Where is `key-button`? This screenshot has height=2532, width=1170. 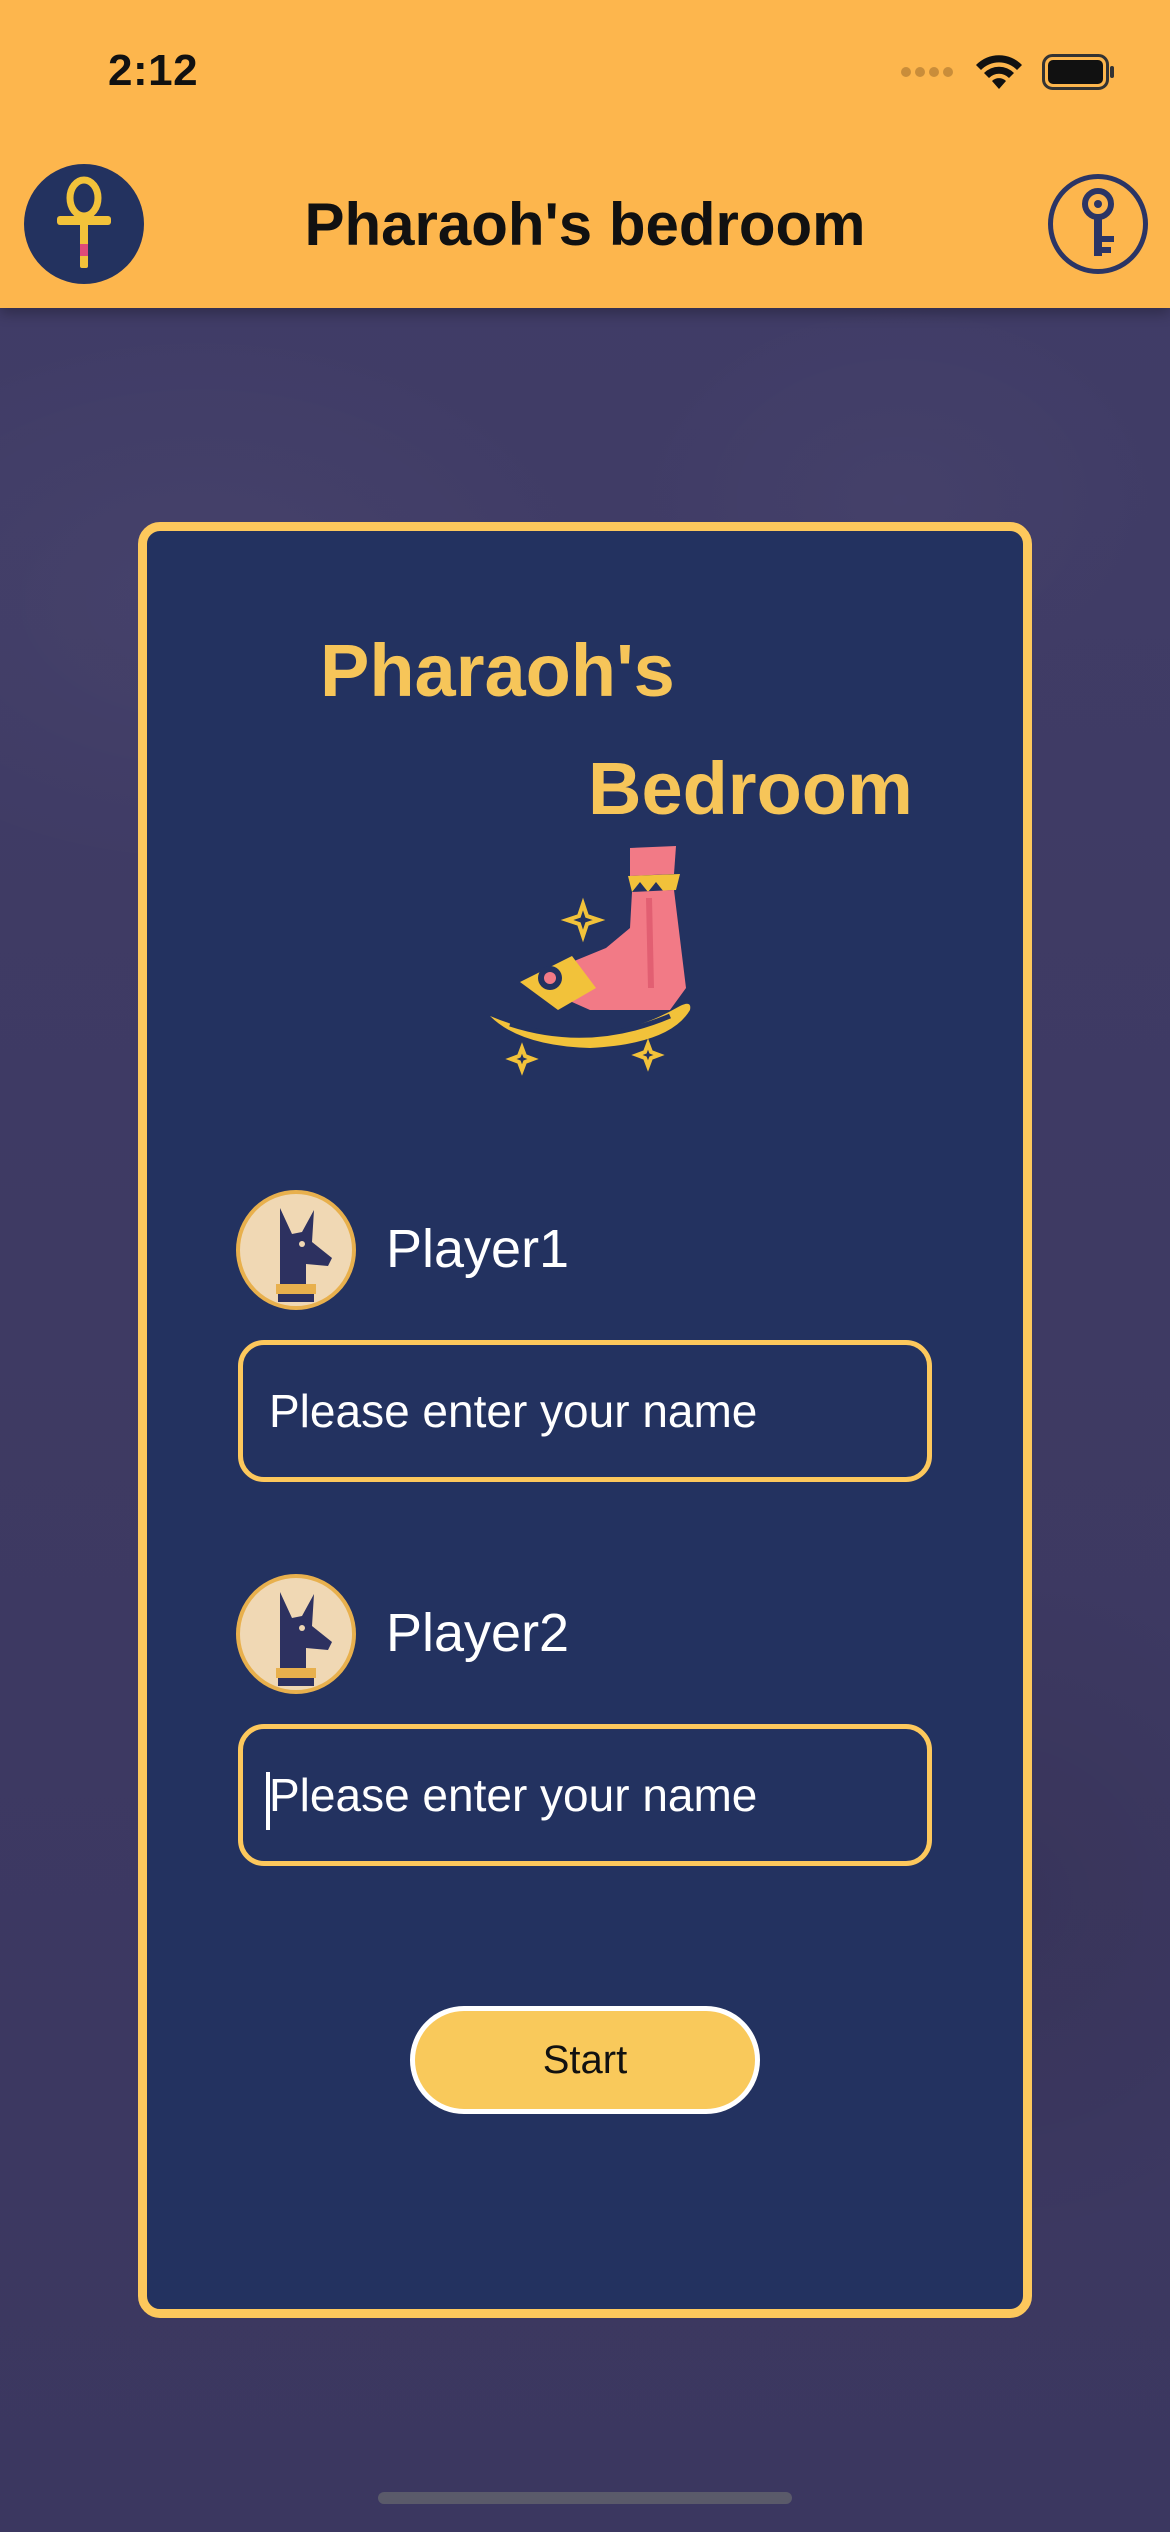 key-button is located at coordinates (1098, 224).